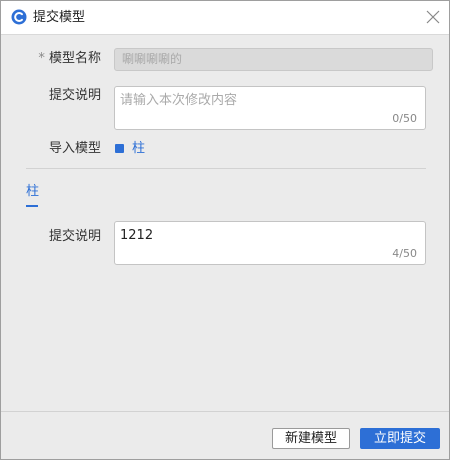 This screenshot has width=450, height=460. What do you see at coordinates (59, 17) in the screenshot?
I see `dialog-title: 提交模型` at bounding box center [59, 17].